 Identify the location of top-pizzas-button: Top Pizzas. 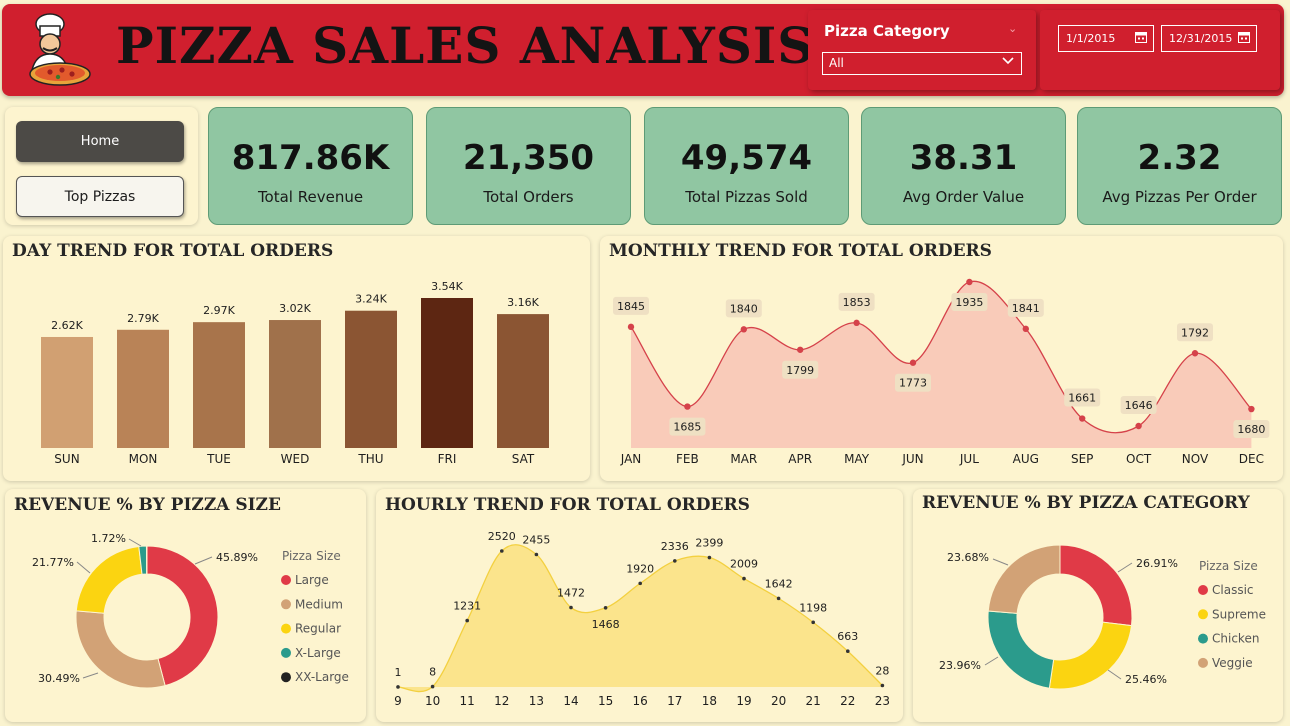
(100, 196).